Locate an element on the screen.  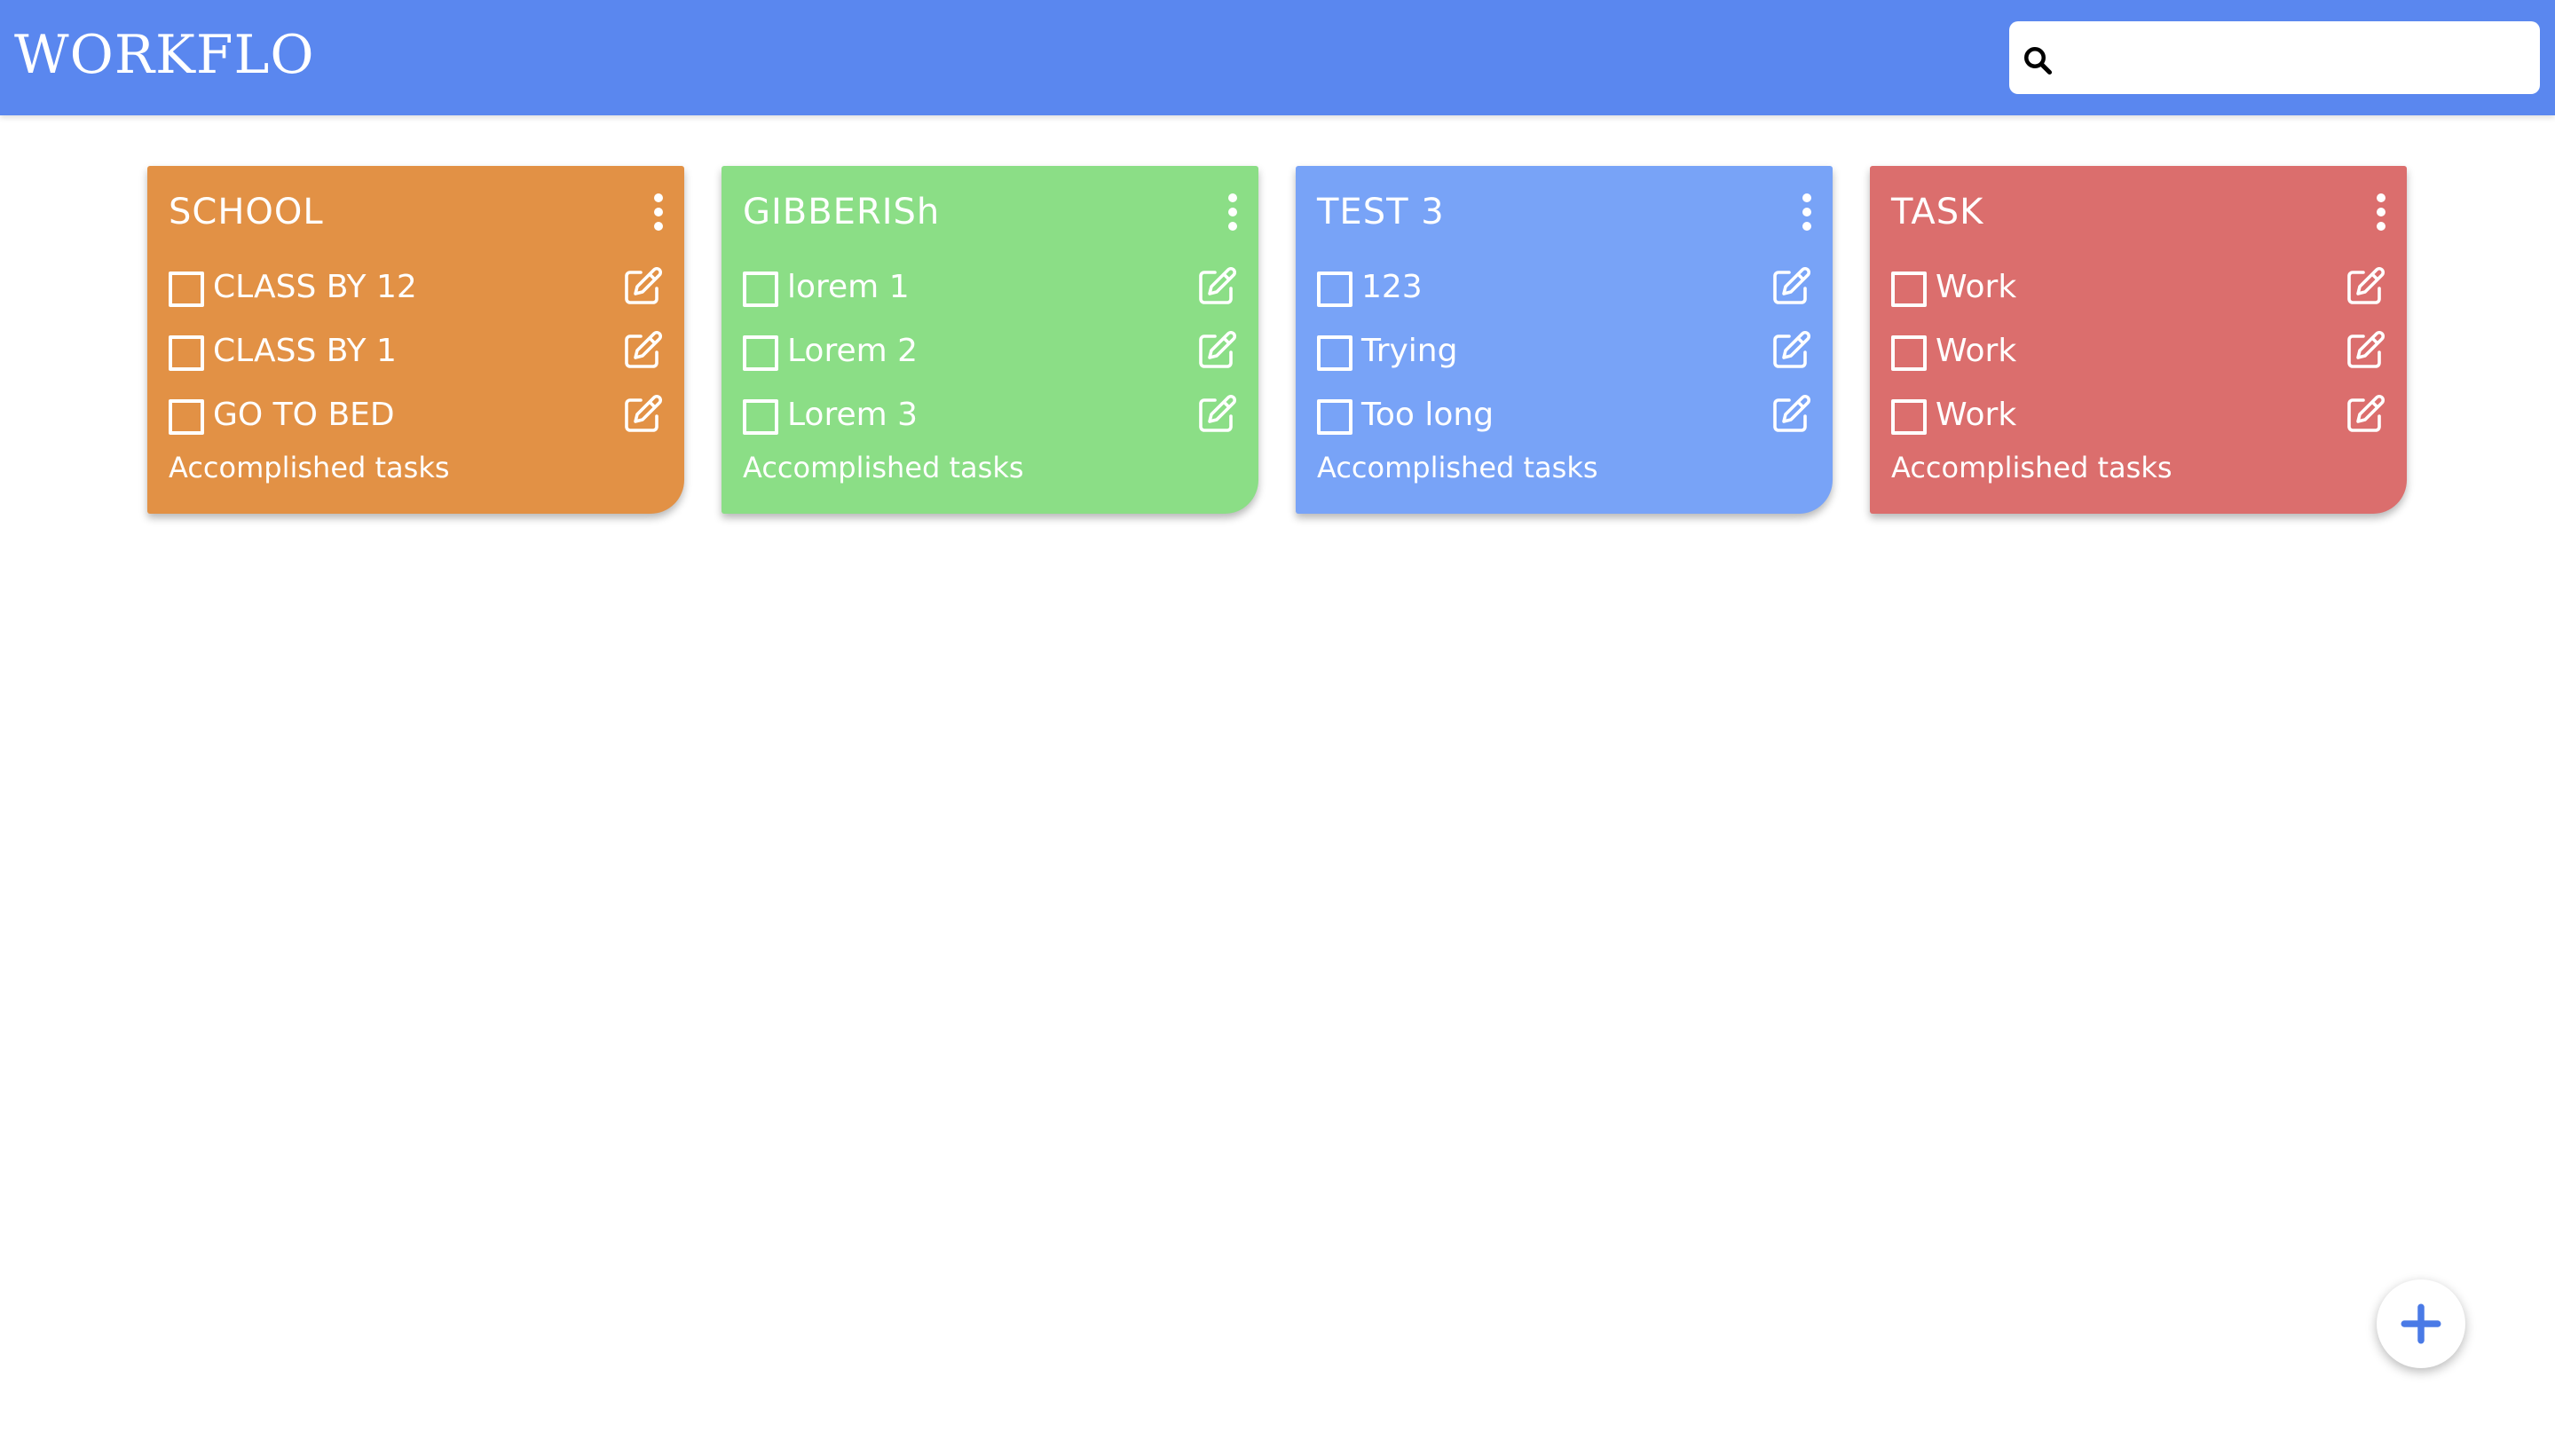
task-item: Too long is located at coordinates (1565, 420).